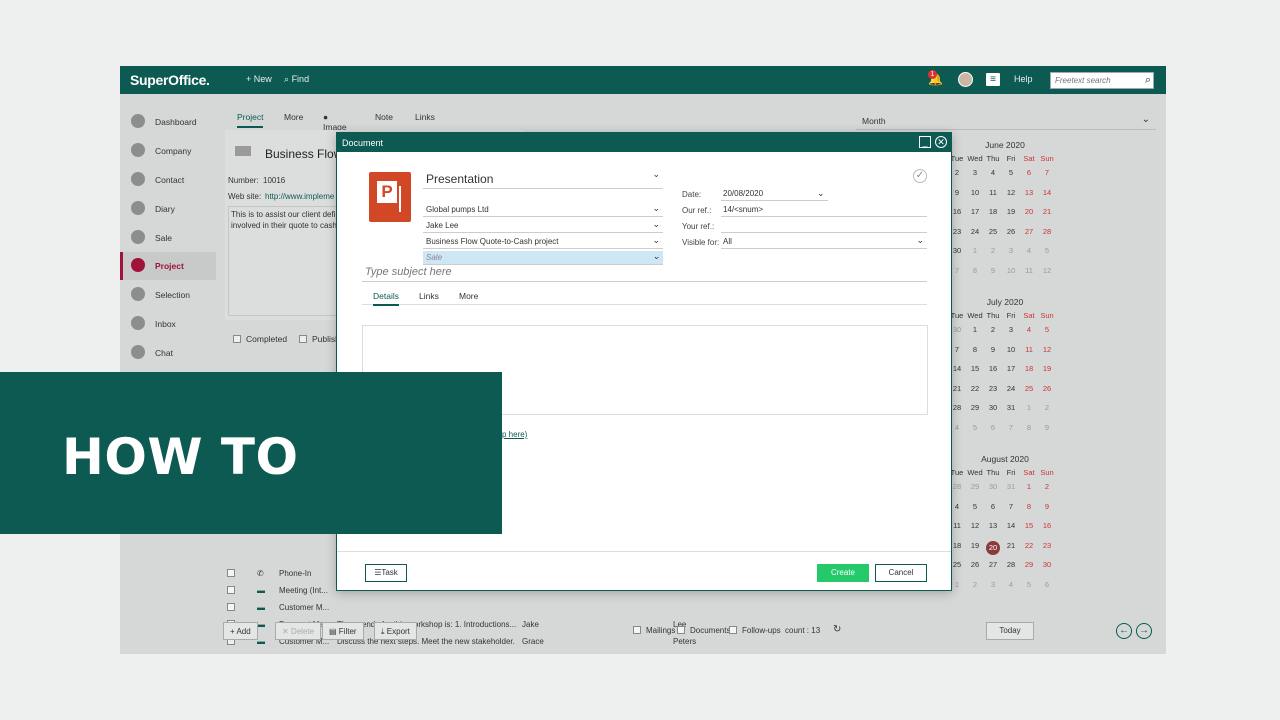 The image size is (1280, 720). Describe the element at coordinates (925, 142) in the screenshot. I see `minimize-icon: _` at that location.